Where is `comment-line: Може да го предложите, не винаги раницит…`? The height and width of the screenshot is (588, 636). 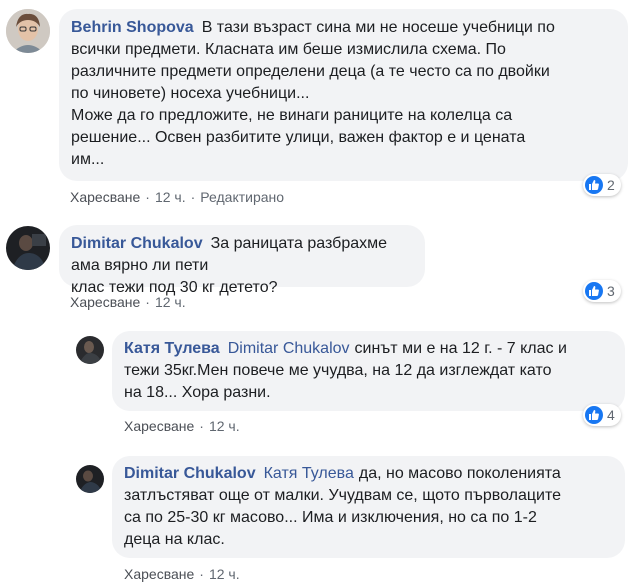
comment-line: Може да го предложите, не винаги раницит… is located at coordinates (292, 115).